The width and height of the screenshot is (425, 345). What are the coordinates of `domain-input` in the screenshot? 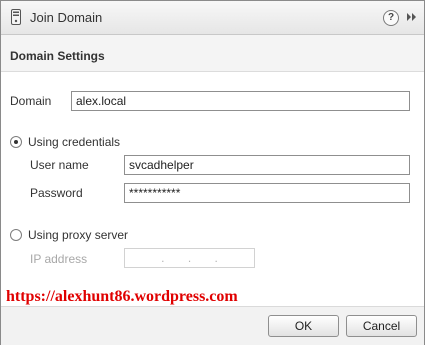 It's located at (240, 101).